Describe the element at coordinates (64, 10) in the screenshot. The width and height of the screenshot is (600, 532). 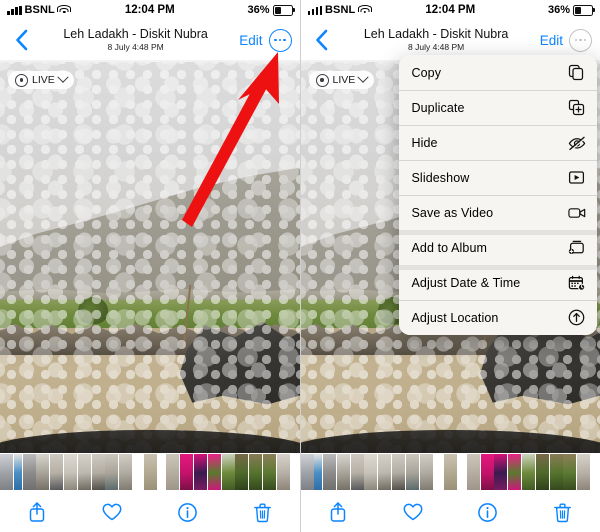
I see `wifi-icon` at that location.